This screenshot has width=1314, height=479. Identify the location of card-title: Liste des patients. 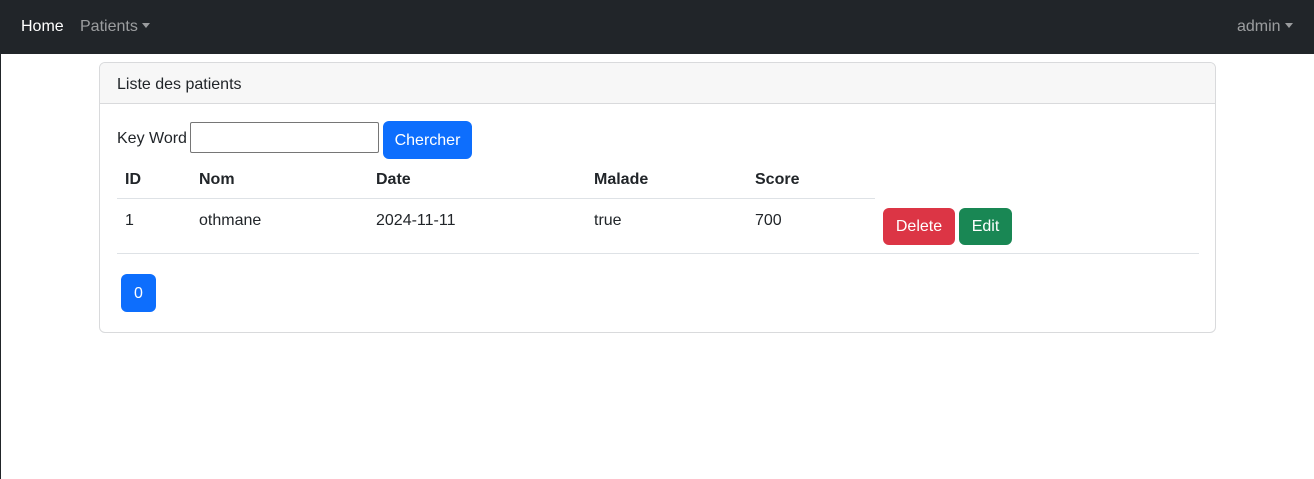
(179, 84).